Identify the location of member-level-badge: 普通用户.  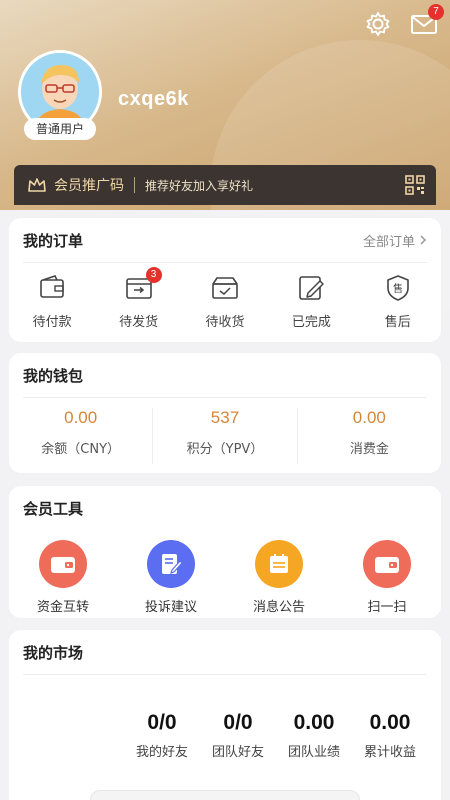
(60, 129).